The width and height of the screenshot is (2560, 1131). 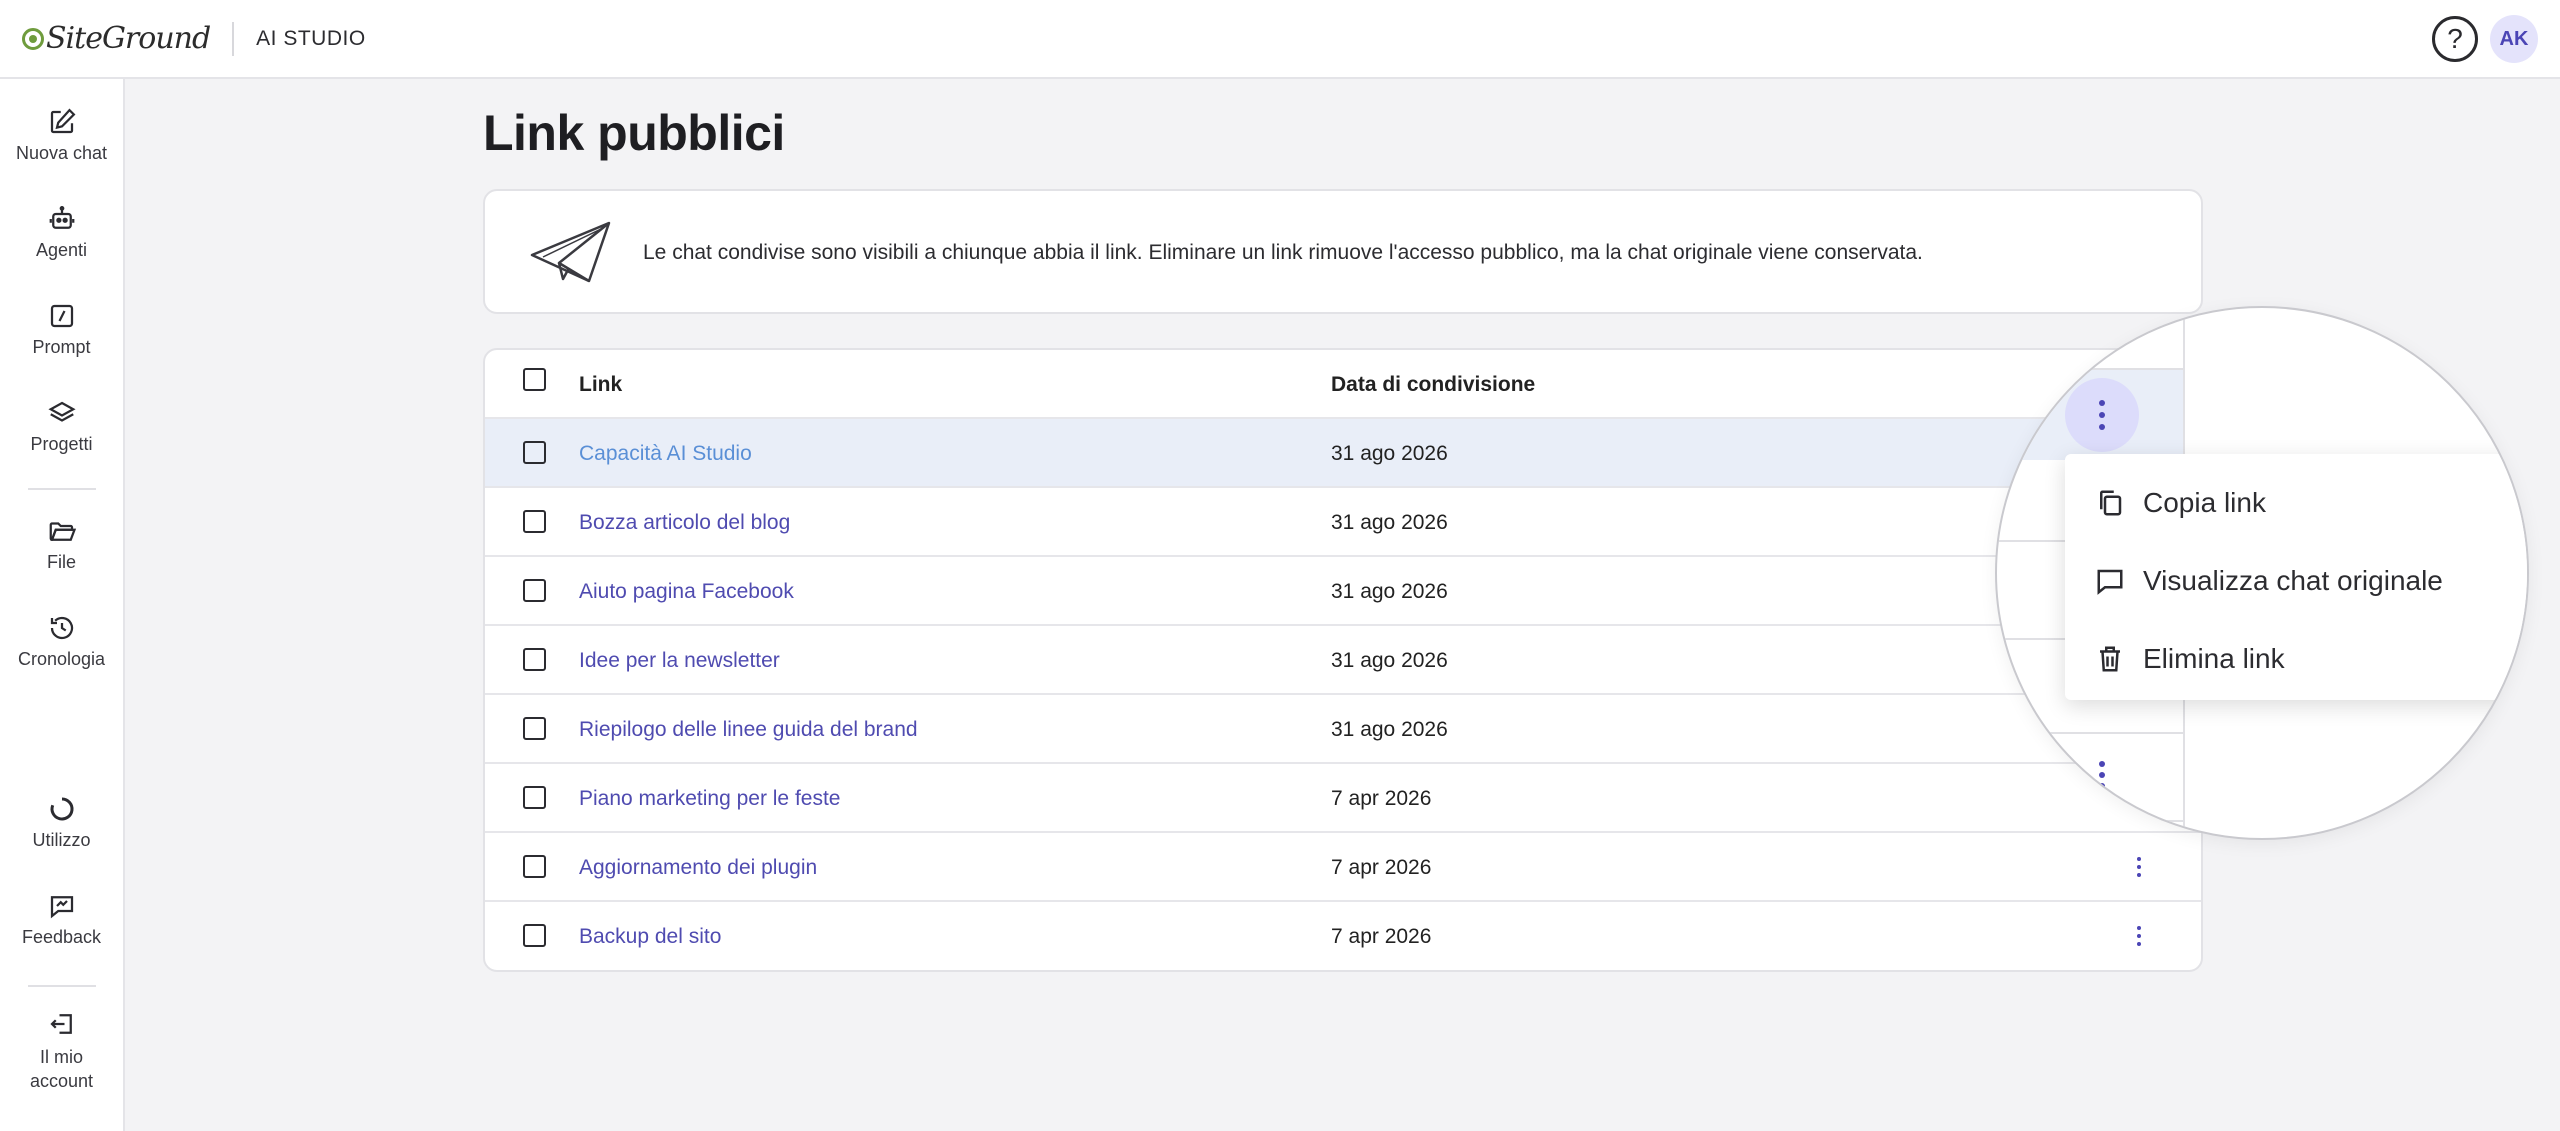 I want to click on sidebar-item-file: File, so click(x=61, y=544).